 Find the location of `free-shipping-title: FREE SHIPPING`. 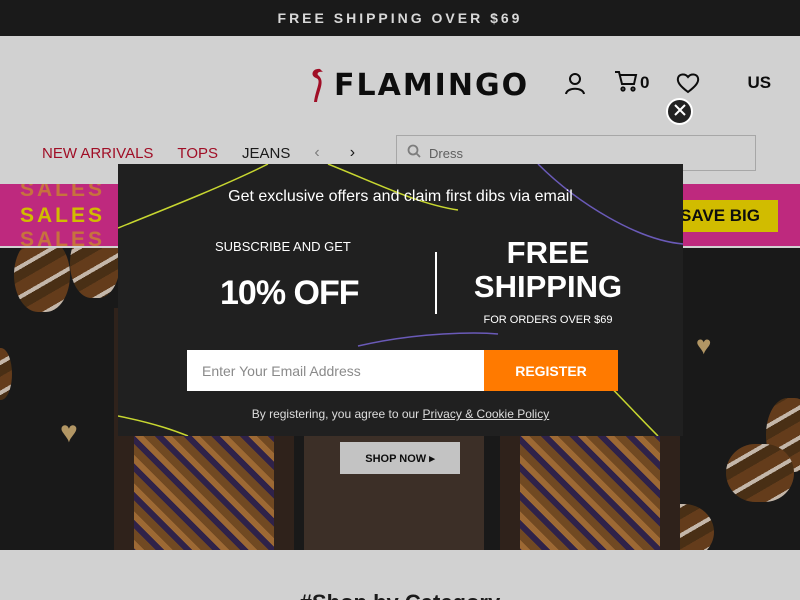

free-shipping-title: FREE SHIPPING is located at coordinates (548, 269).